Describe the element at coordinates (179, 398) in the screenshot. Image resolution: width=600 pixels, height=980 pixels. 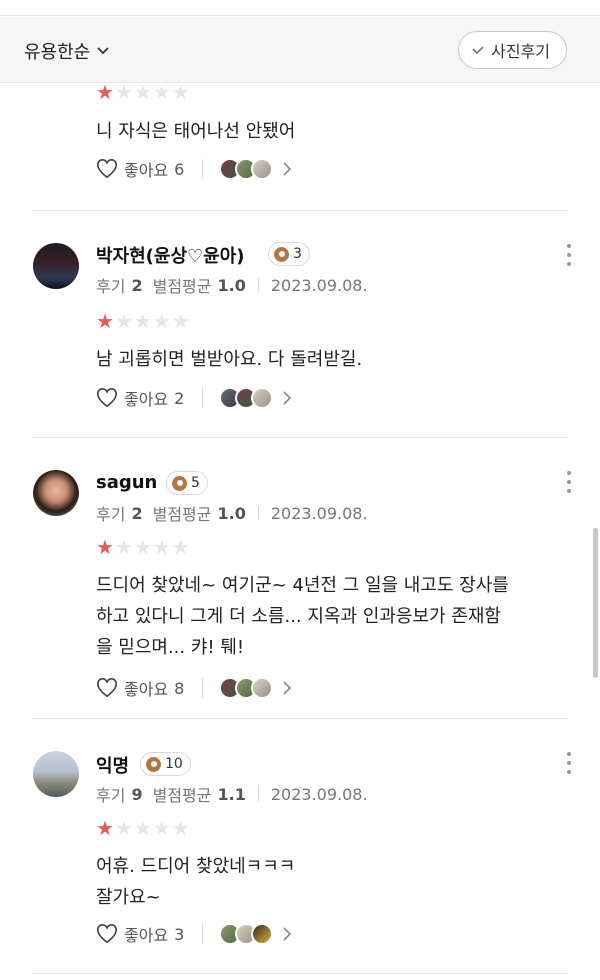
I see `like-count: 2` at that location.